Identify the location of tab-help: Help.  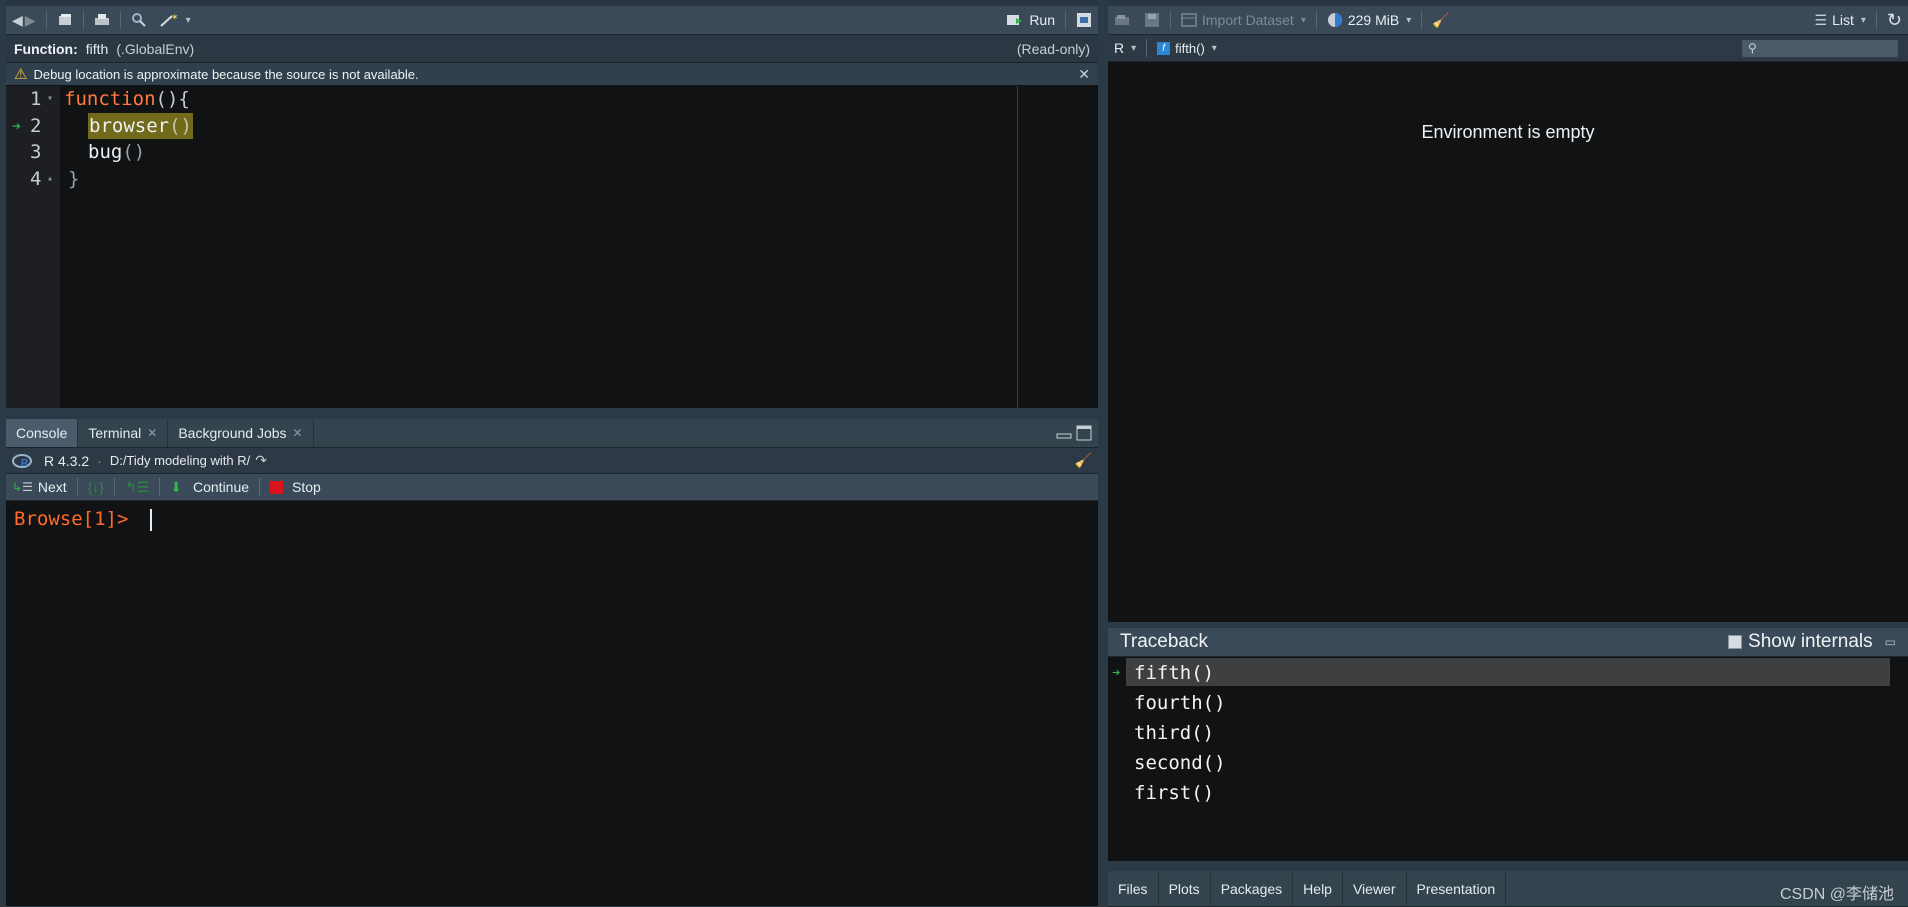
(1318, 888).